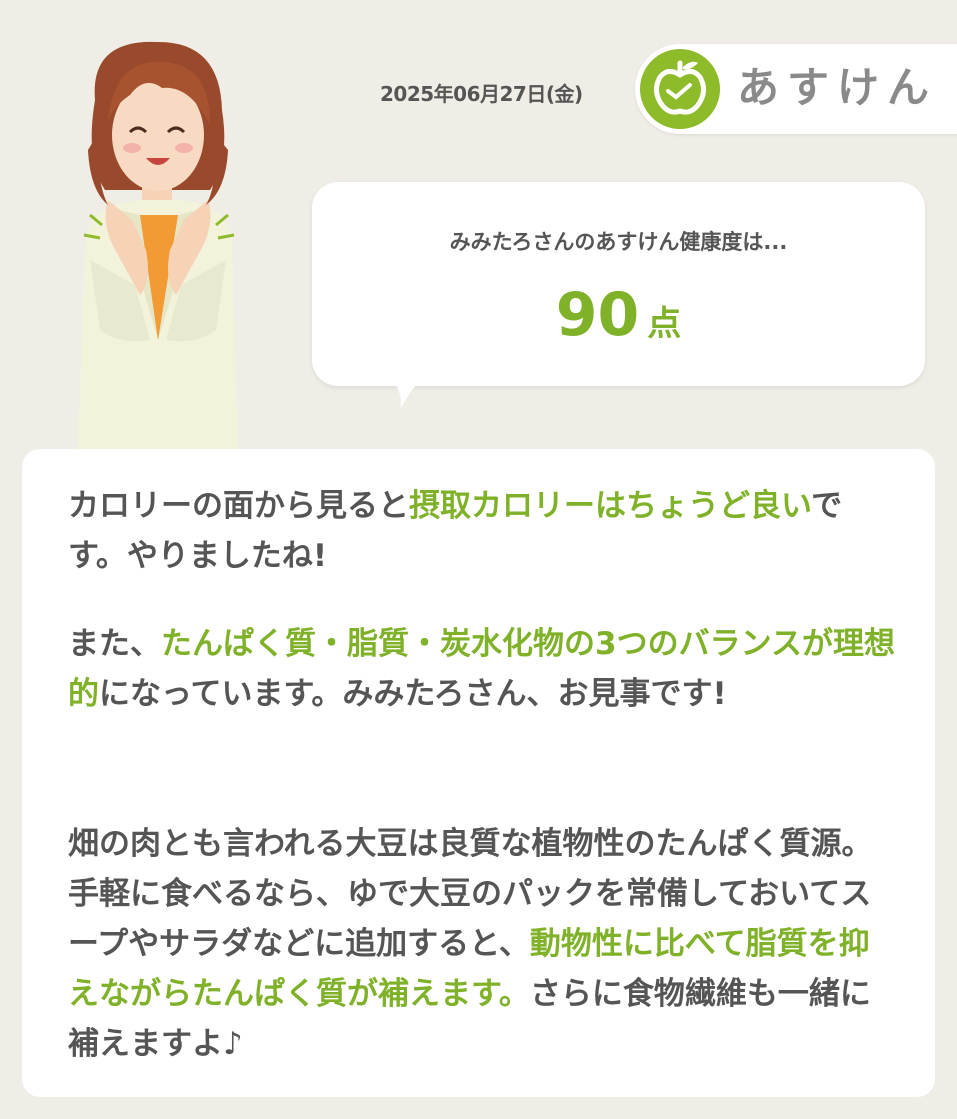  What do you see at coordinates (664, 324) in the screenshot?
I see `score-unit: 点` at bounding box center [664, 324].